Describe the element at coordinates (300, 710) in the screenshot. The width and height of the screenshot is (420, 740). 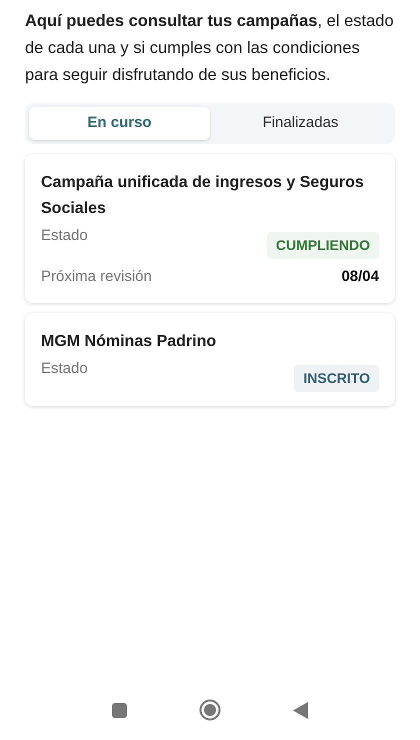
I see `back-icon` at that location.